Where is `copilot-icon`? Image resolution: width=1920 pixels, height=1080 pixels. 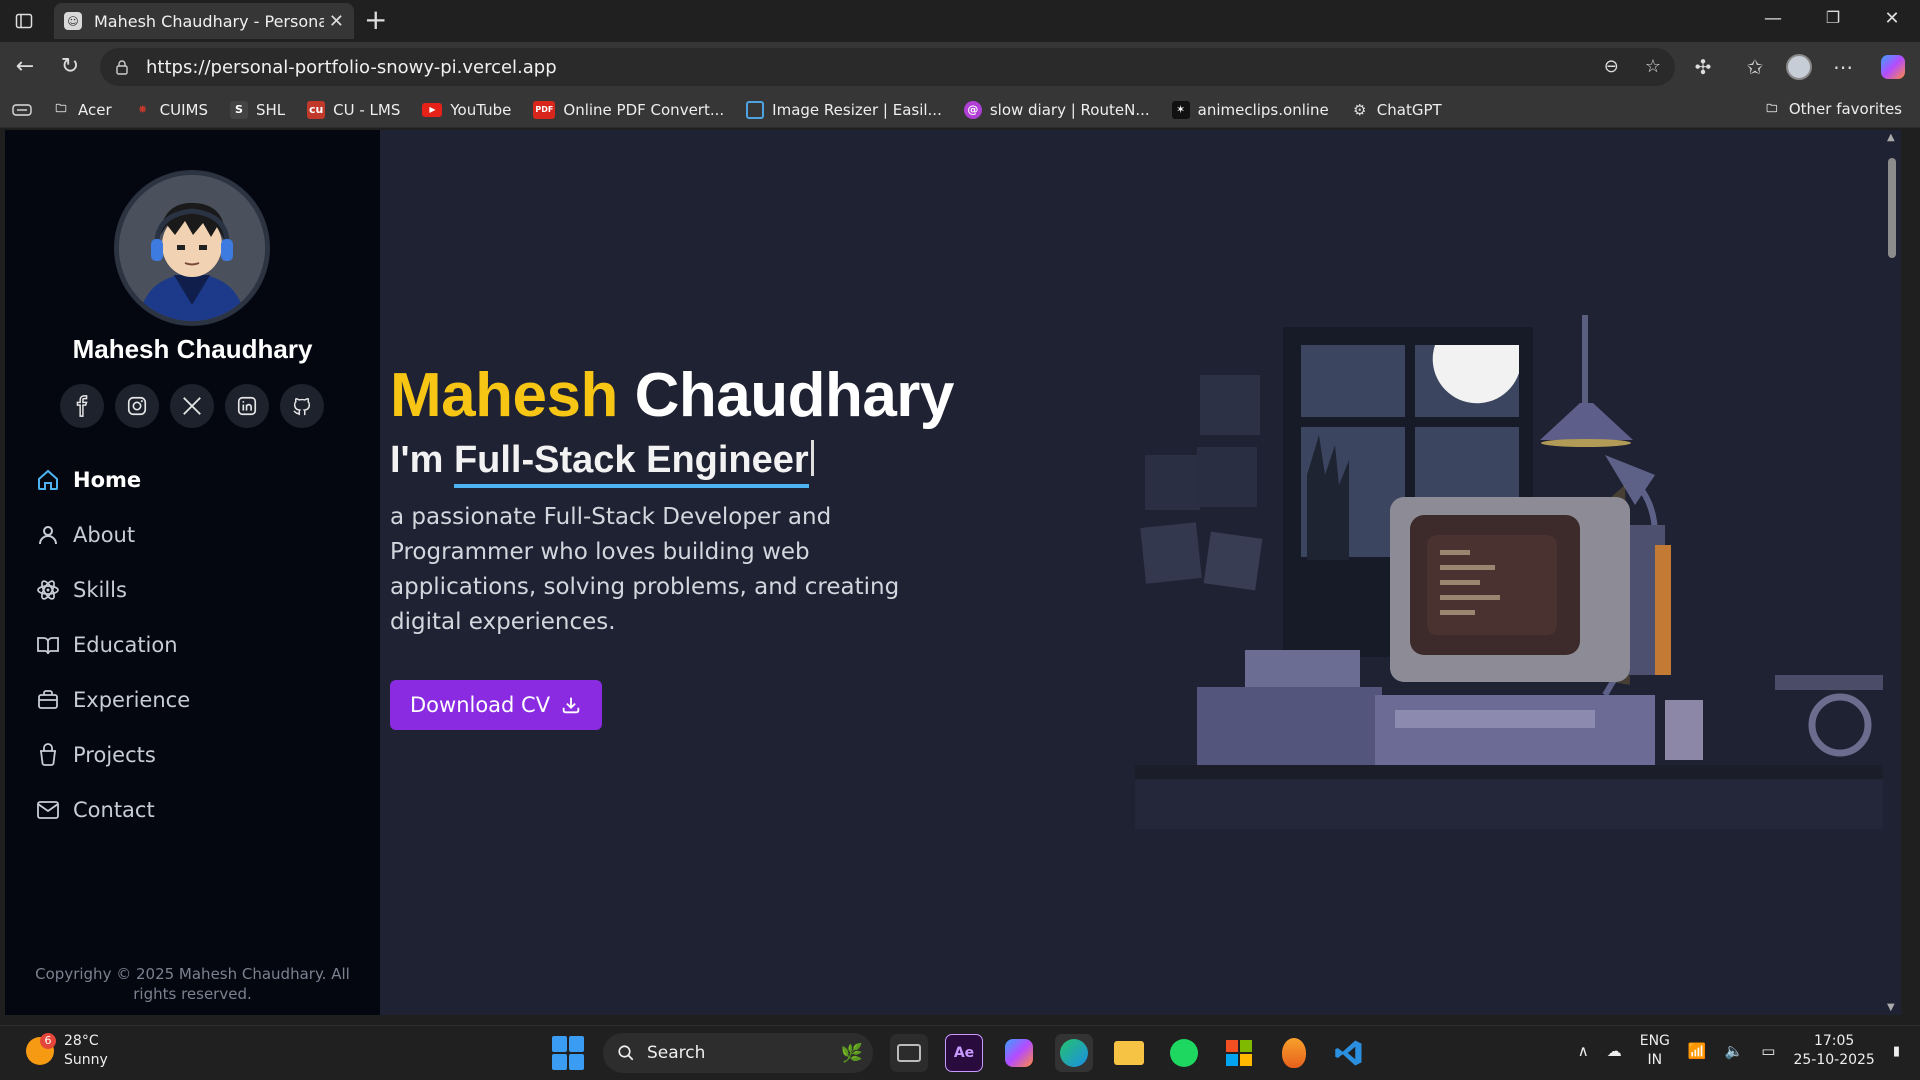
copilot-icon is located at coordinates (1893, 67).